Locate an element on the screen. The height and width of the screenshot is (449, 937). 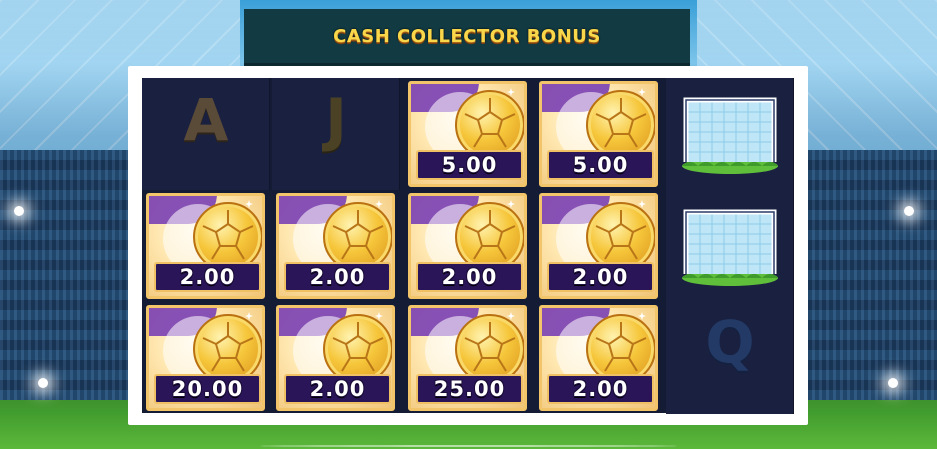
coin-value: 25.00 is located at coordinates (469, 389).